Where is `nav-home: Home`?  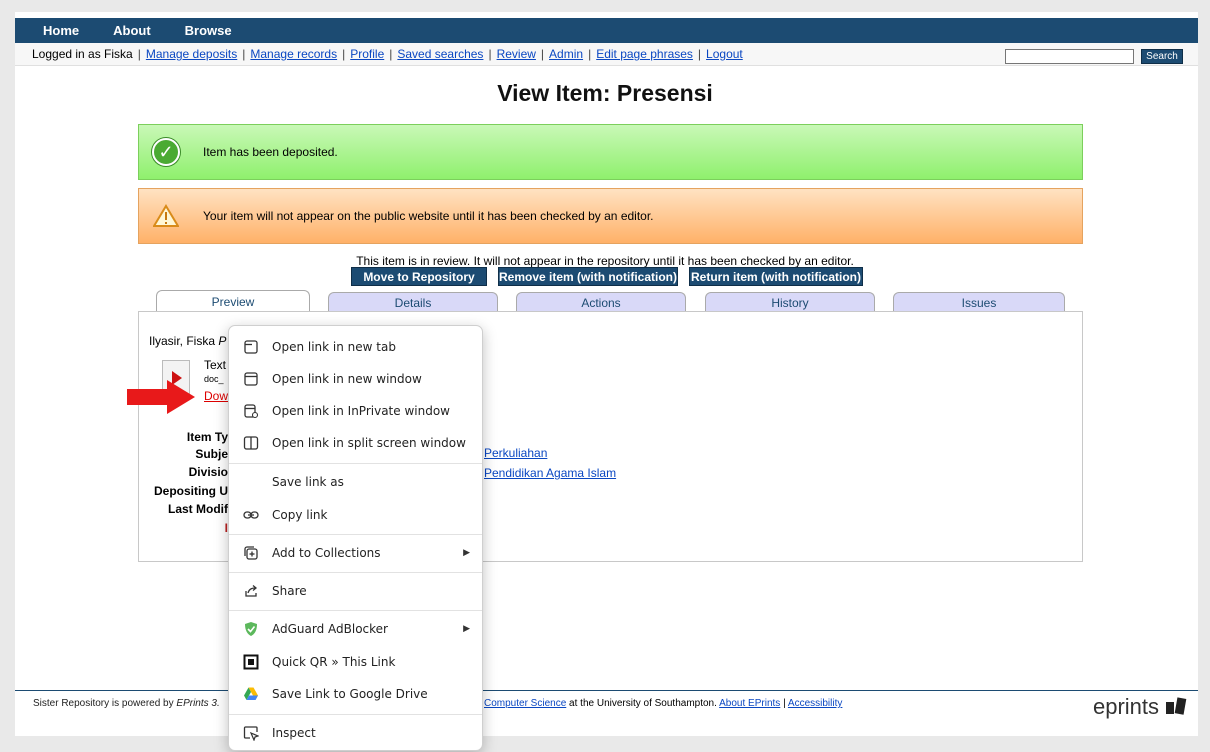 nav-home: Home is located at coordinates (61, 30).